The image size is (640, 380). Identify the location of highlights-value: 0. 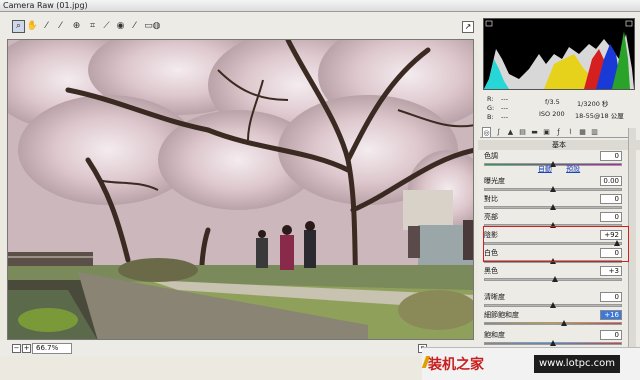
(611, 217).